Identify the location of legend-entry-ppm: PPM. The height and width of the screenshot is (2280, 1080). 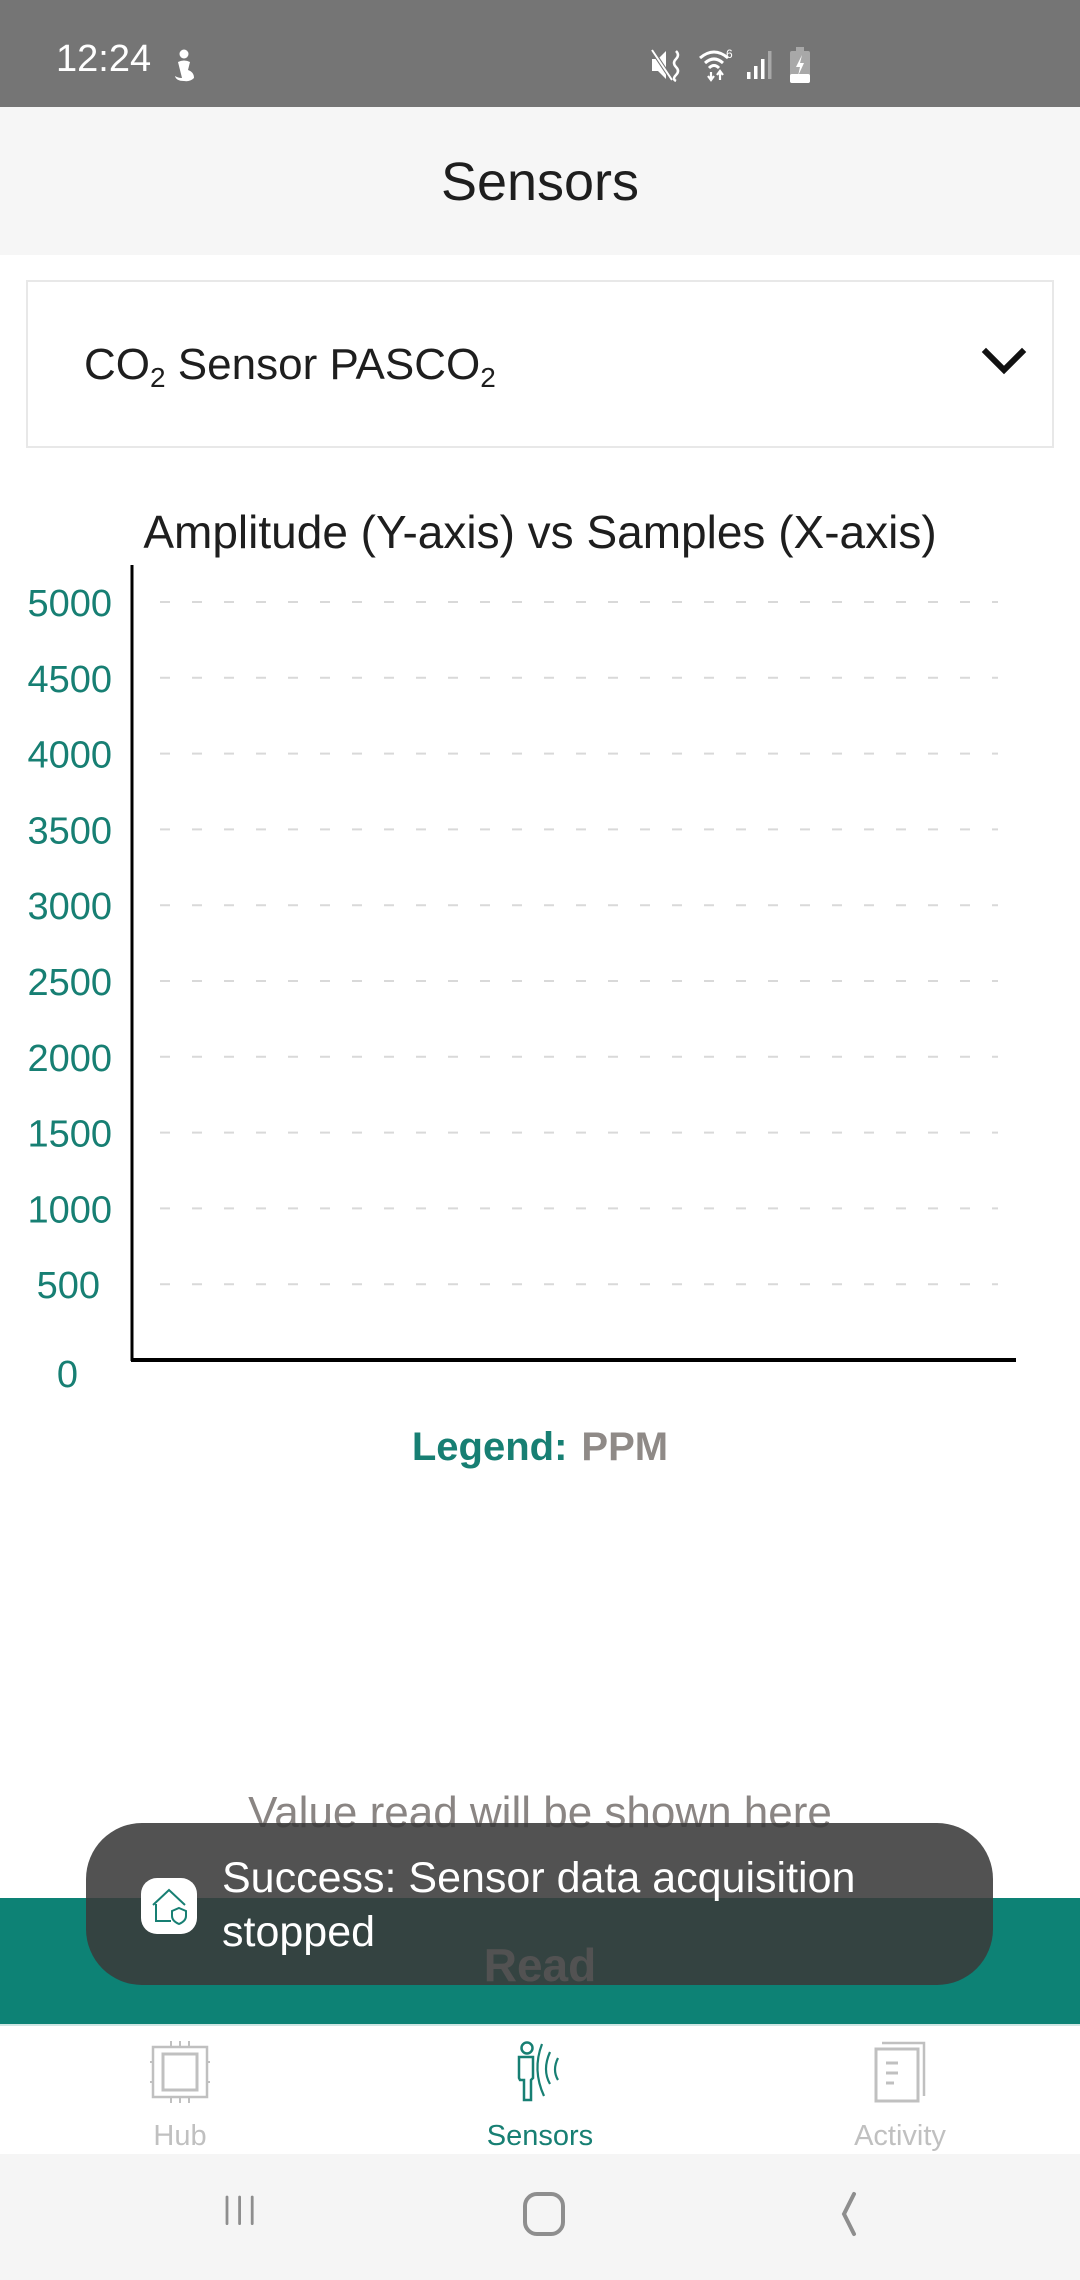
(625, 1447).